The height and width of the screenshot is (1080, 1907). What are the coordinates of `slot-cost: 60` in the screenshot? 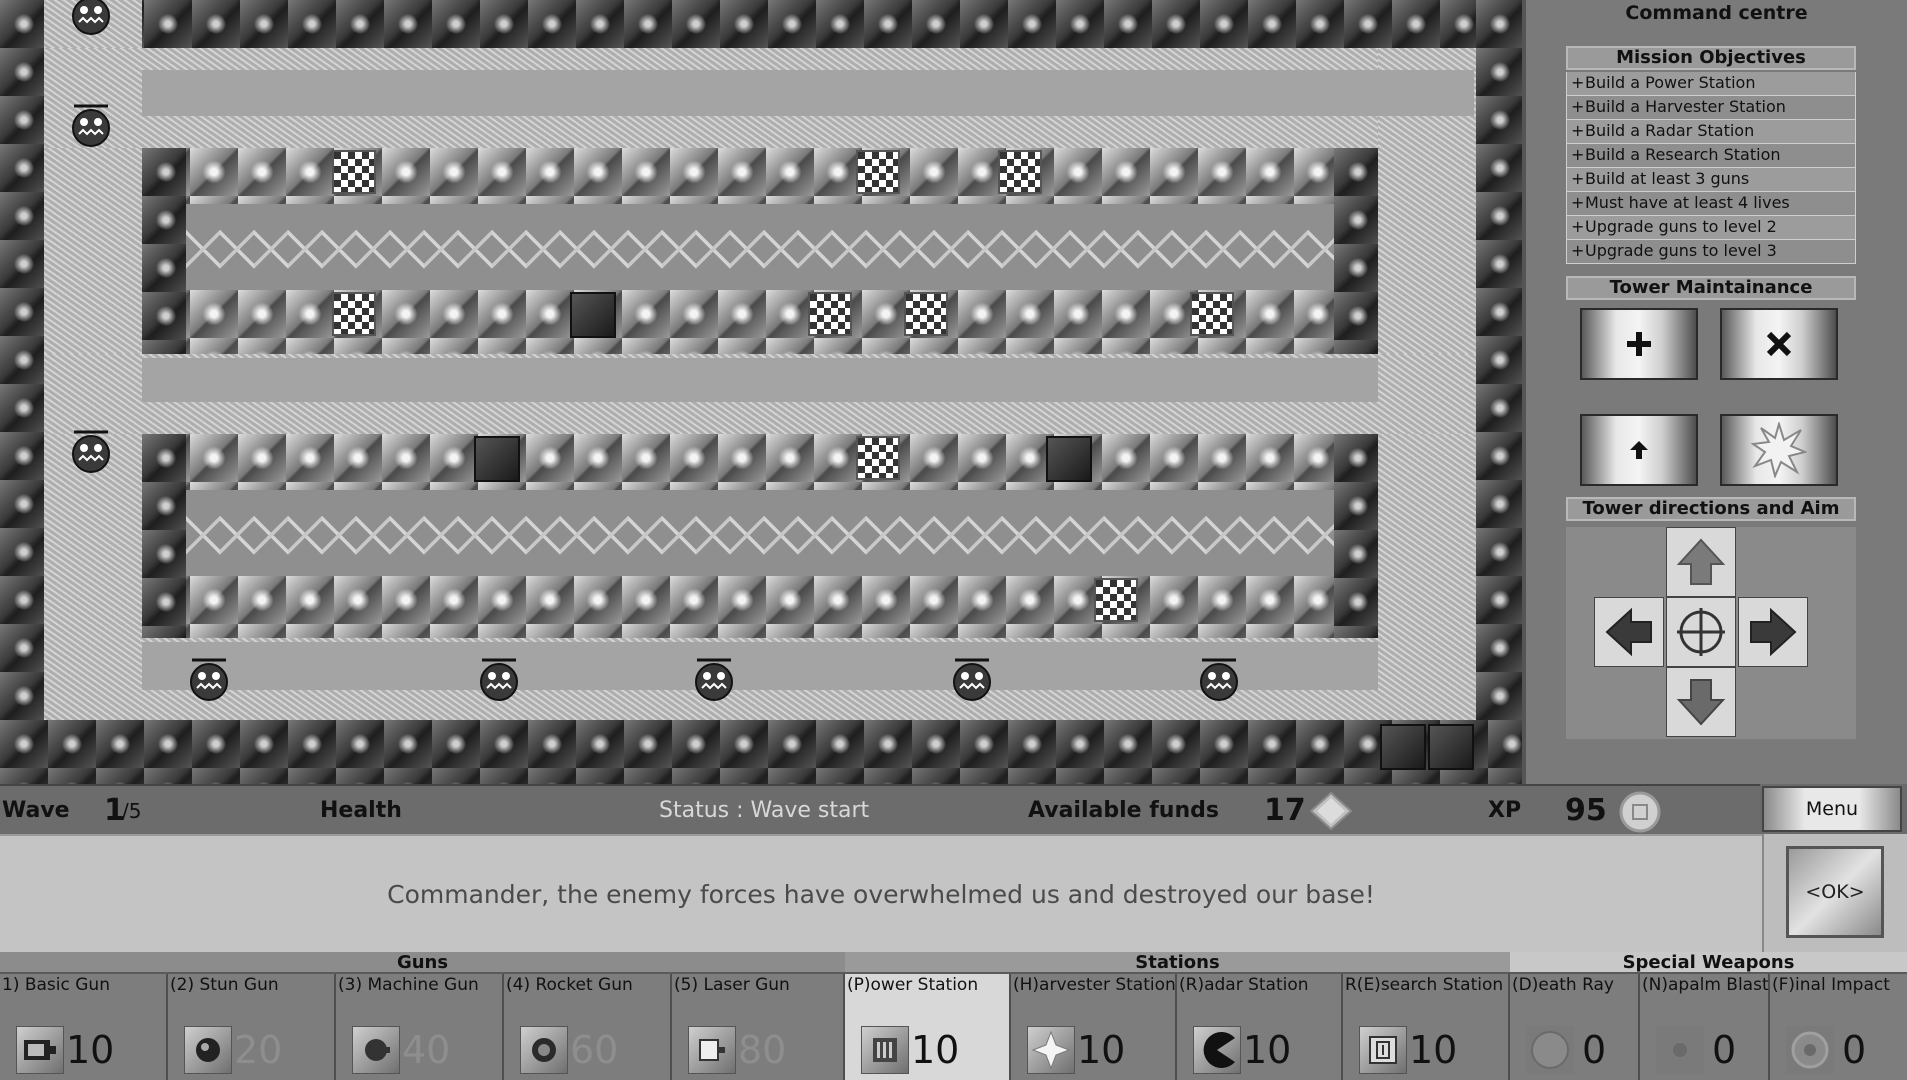 It's located at (594, 1050).